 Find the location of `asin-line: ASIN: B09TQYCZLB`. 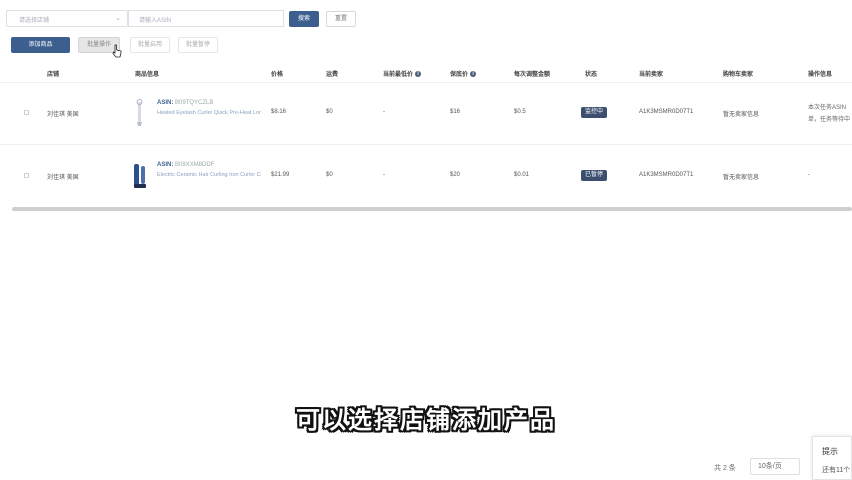

asin-line: ASIN: B09TQYCZLB is located at coordinates (185, 103).